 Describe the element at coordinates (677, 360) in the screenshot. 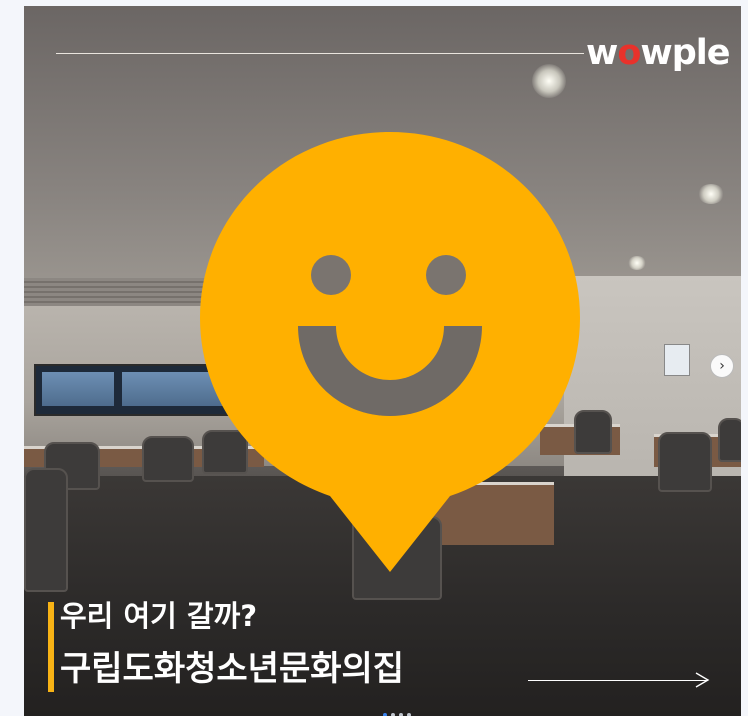

I see `wall-poster` at that location.